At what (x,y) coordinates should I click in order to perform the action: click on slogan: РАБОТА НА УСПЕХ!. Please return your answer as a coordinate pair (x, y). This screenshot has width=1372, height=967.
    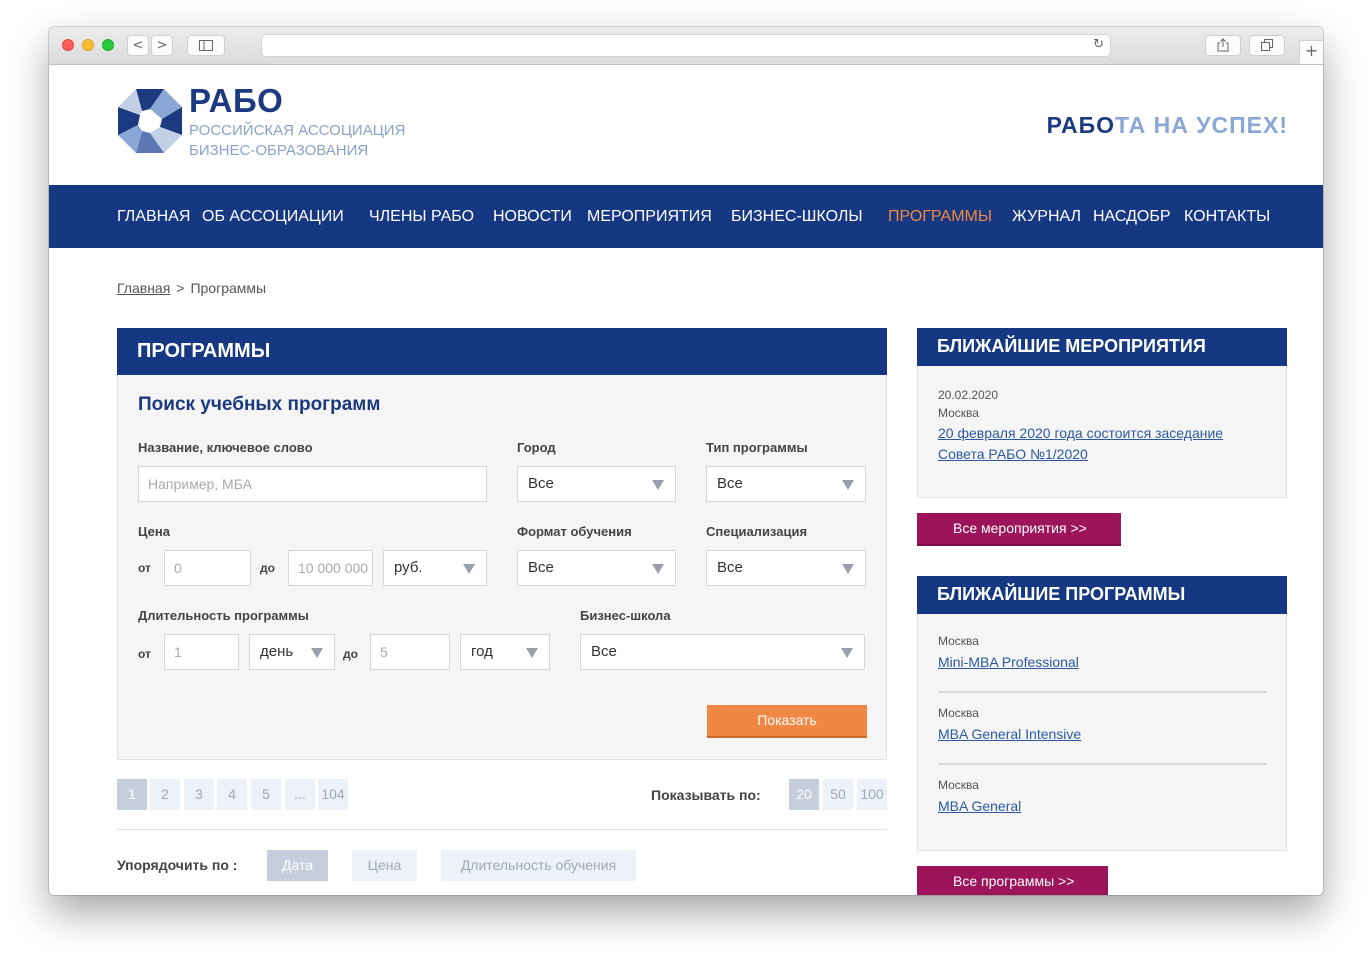
    Looking at the image, I should click on (1167, 125).